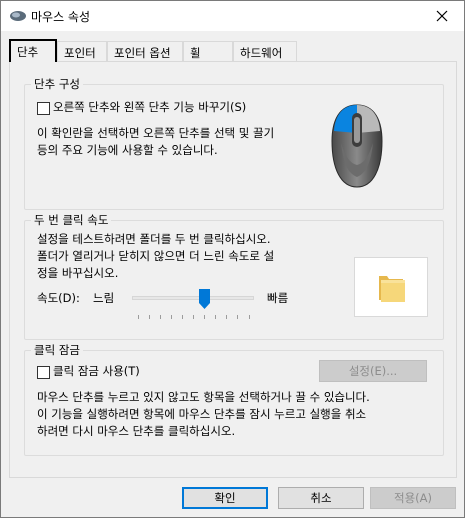  I want to click on tab-buttons: 단추, so click(33, 50).